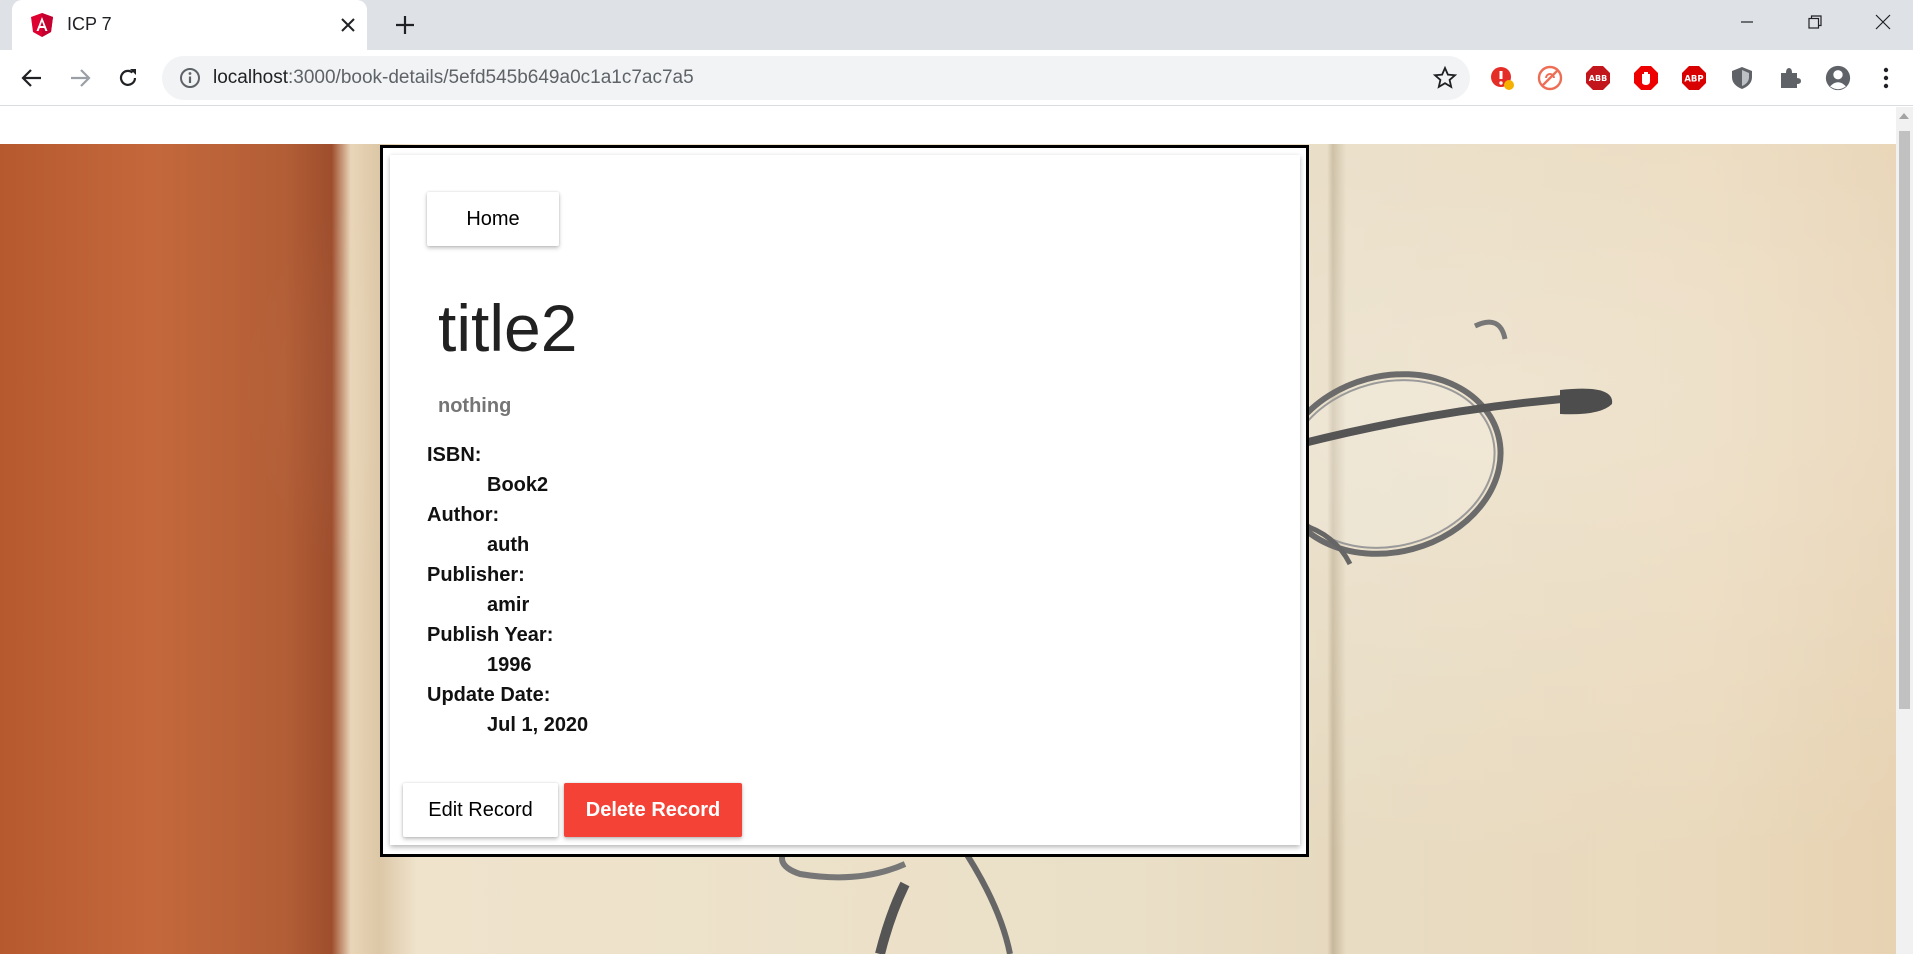  What do you see at coordinates (1904, 420) in the screenshot?
I see `scrollbar-thumb` at bounding box center [1904, 420].